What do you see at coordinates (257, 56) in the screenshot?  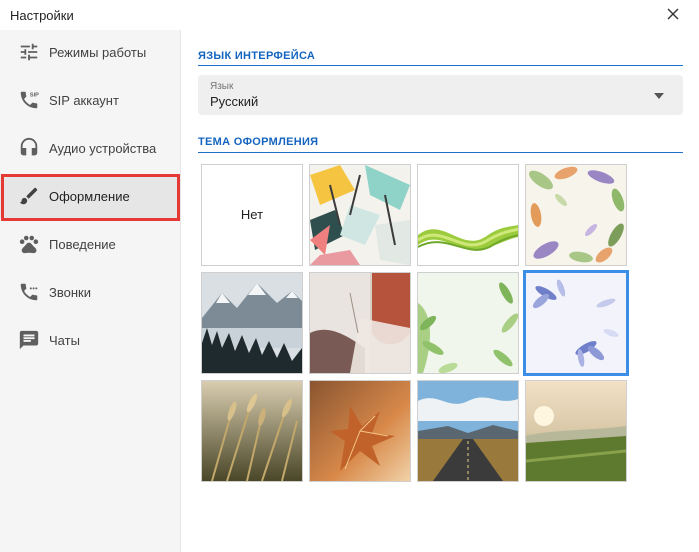 I see `language-section-title: ЯЗЫК ИНТЕРФЕЙСА` at bounding box center [257, 56].